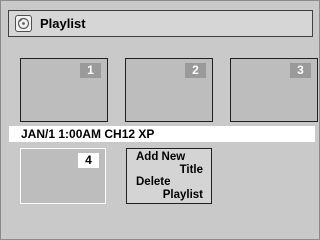 This screenshot has height=240, width=320. What do you see at coordinates (160, 23) in the screenshot?
I see `title-bar: Playlist` at bounding box center [160, 23].